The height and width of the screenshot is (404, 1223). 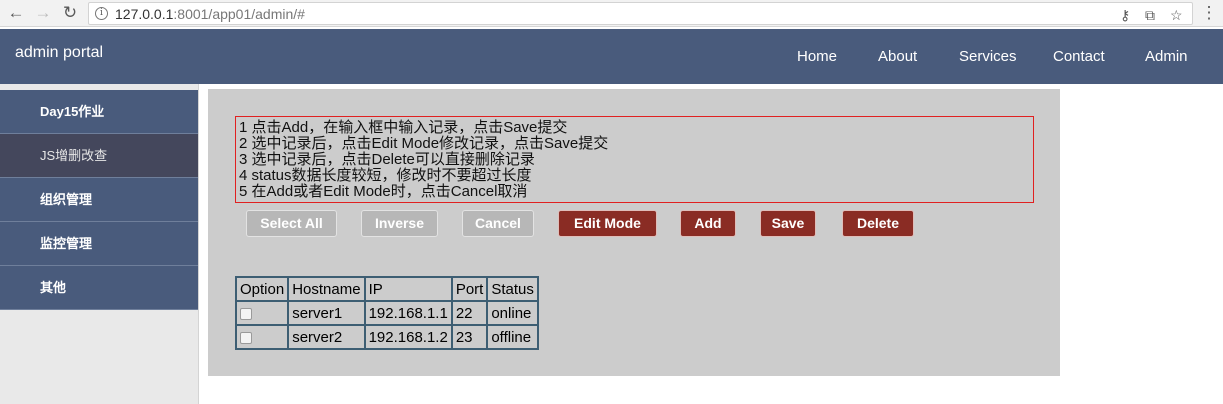 I want to click on edit-mode-button: Edit Mode, so click(x=607, y=223).